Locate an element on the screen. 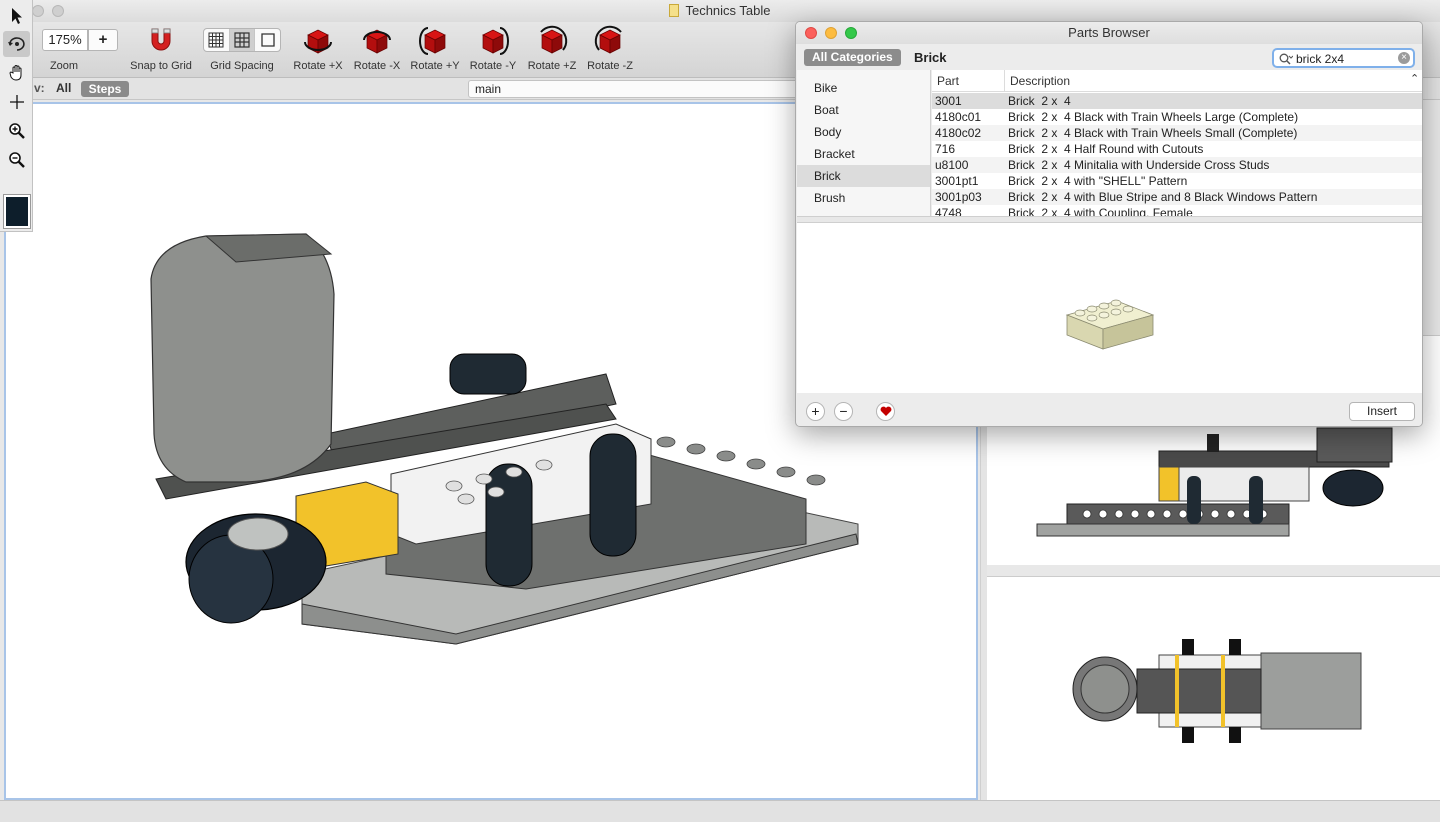  rotate-x-pos-icon is located at coordinates (318, 41).